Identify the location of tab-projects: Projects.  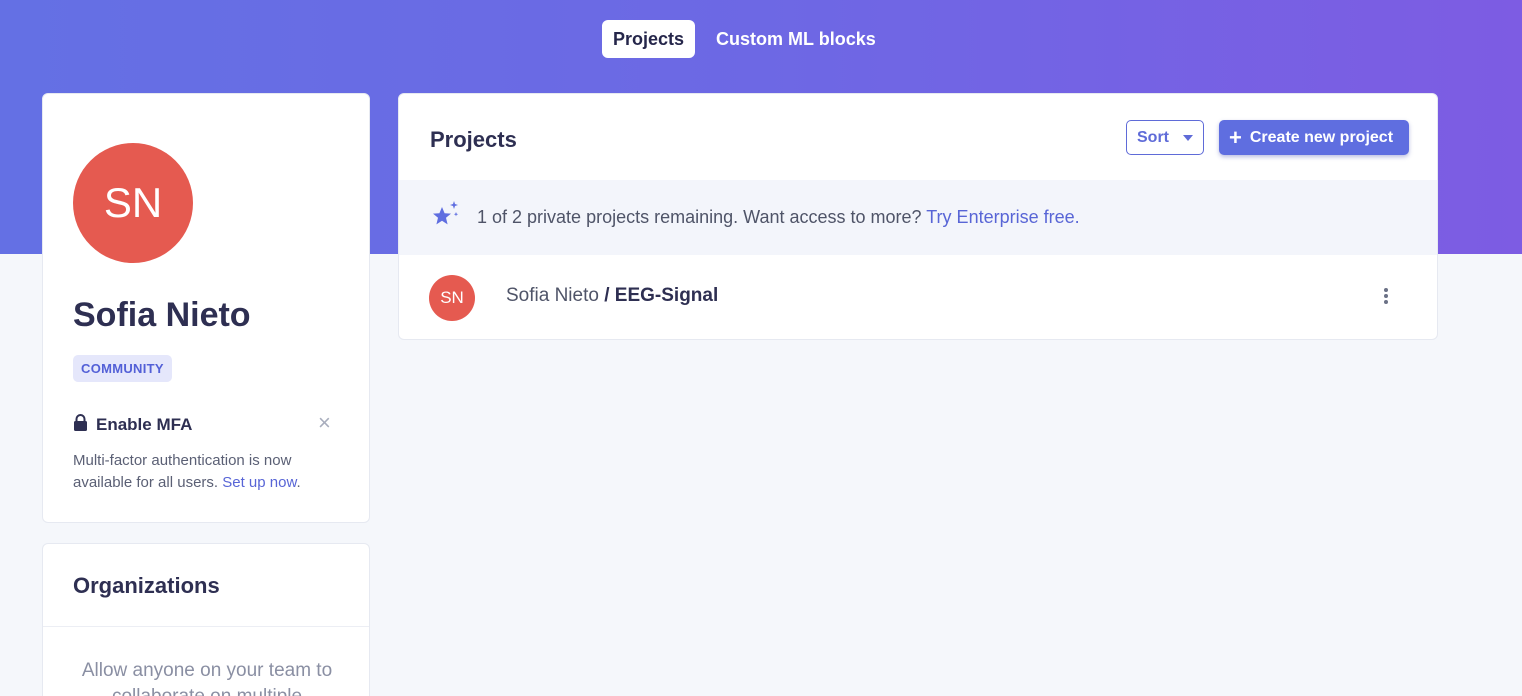
(649, 39).